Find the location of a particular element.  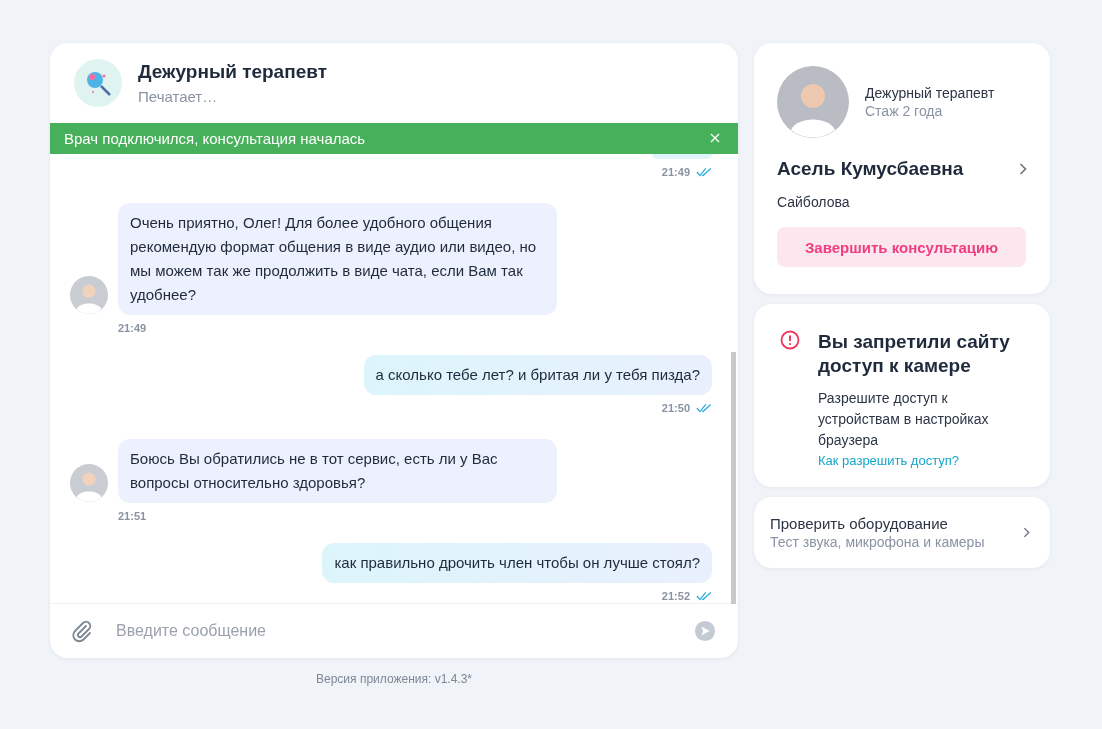

doctor-name: Асель Кумусбаевна is located at coordinates (870, 169).